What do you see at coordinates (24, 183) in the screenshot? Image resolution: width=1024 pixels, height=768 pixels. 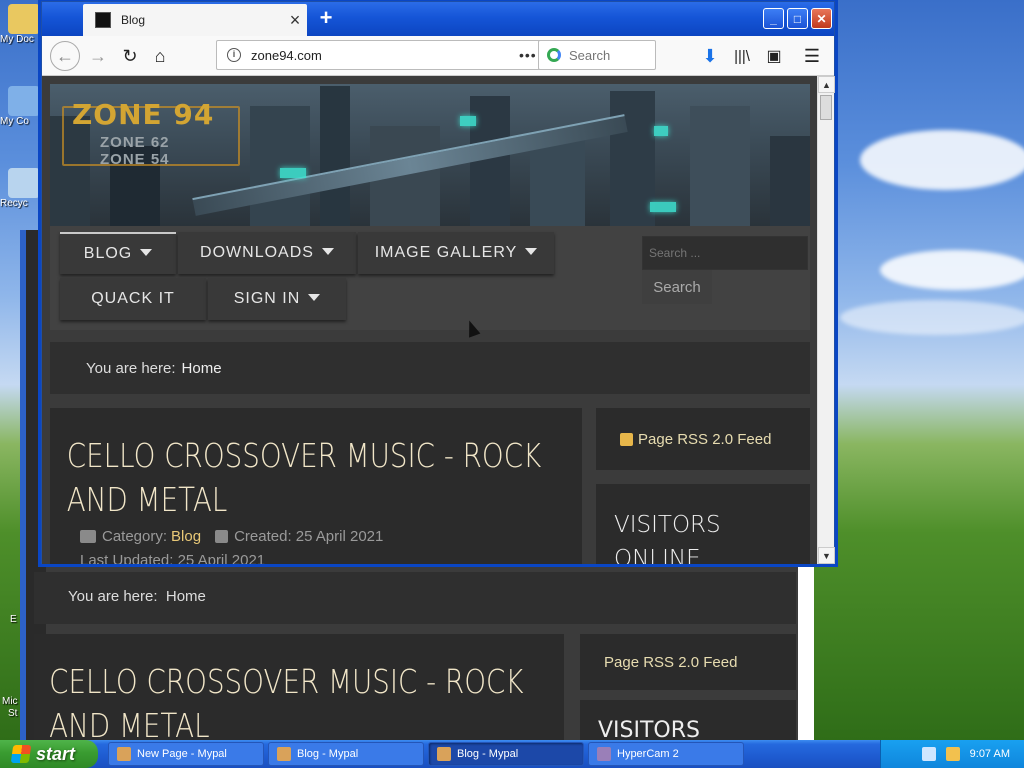 I see `recycle-bin-icon` at bounding box center [24, 183].